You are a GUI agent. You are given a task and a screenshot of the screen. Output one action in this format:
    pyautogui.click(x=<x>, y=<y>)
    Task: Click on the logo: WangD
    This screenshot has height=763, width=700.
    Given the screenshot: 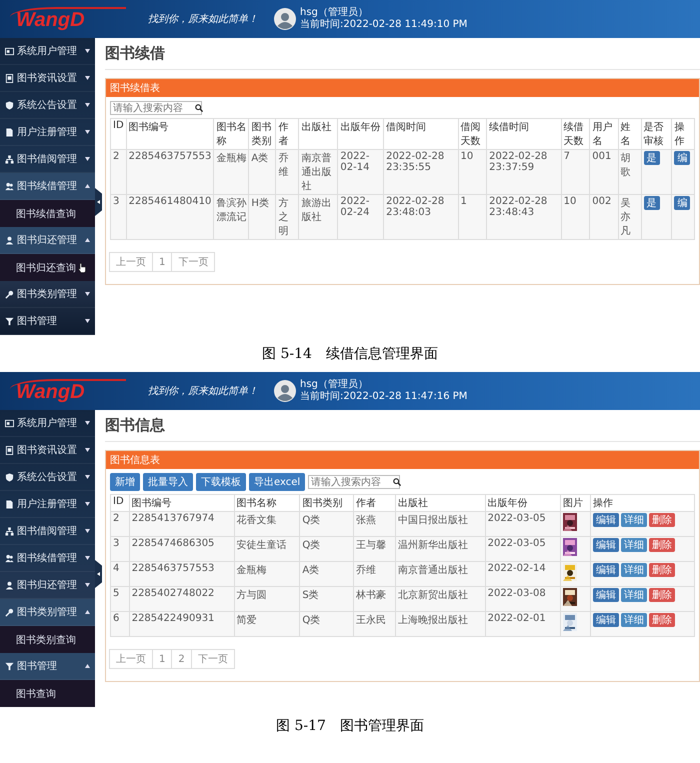 What is the action you would take?
    pyautogui.click(x=68, y=19)
    